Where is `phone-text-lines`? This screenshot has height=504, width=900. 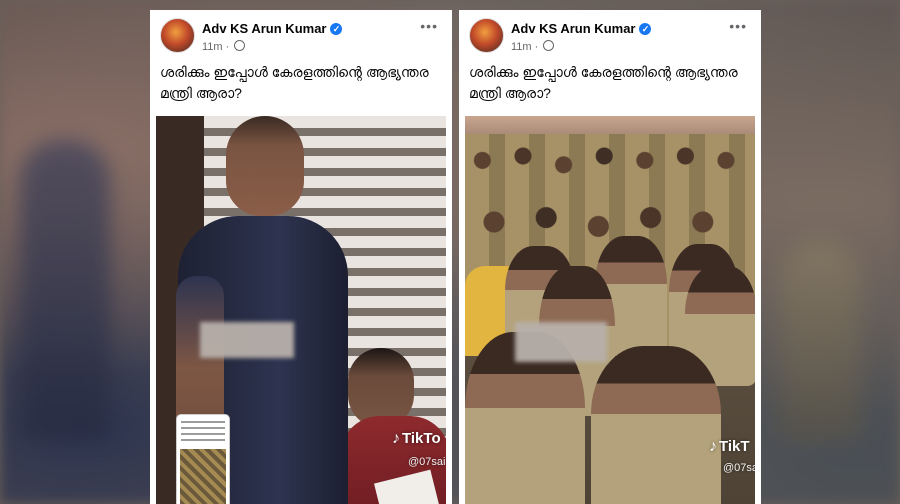
phone-text-lines is located at coordinates (203, 431).